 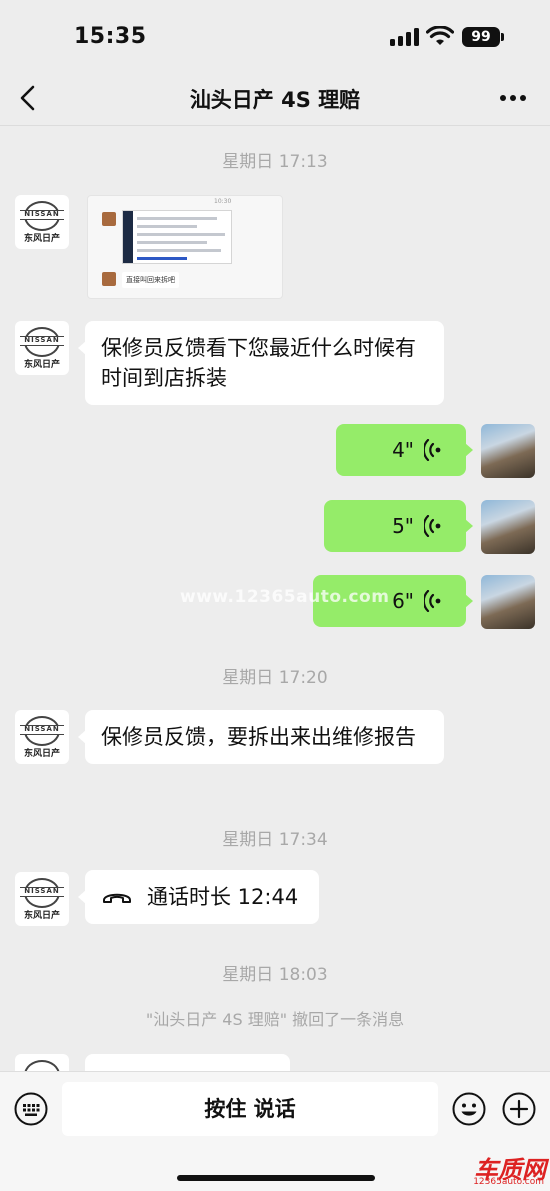 I want to click on chat-header: 汕头日产 4S 理赔, so click(x=275, y=98).